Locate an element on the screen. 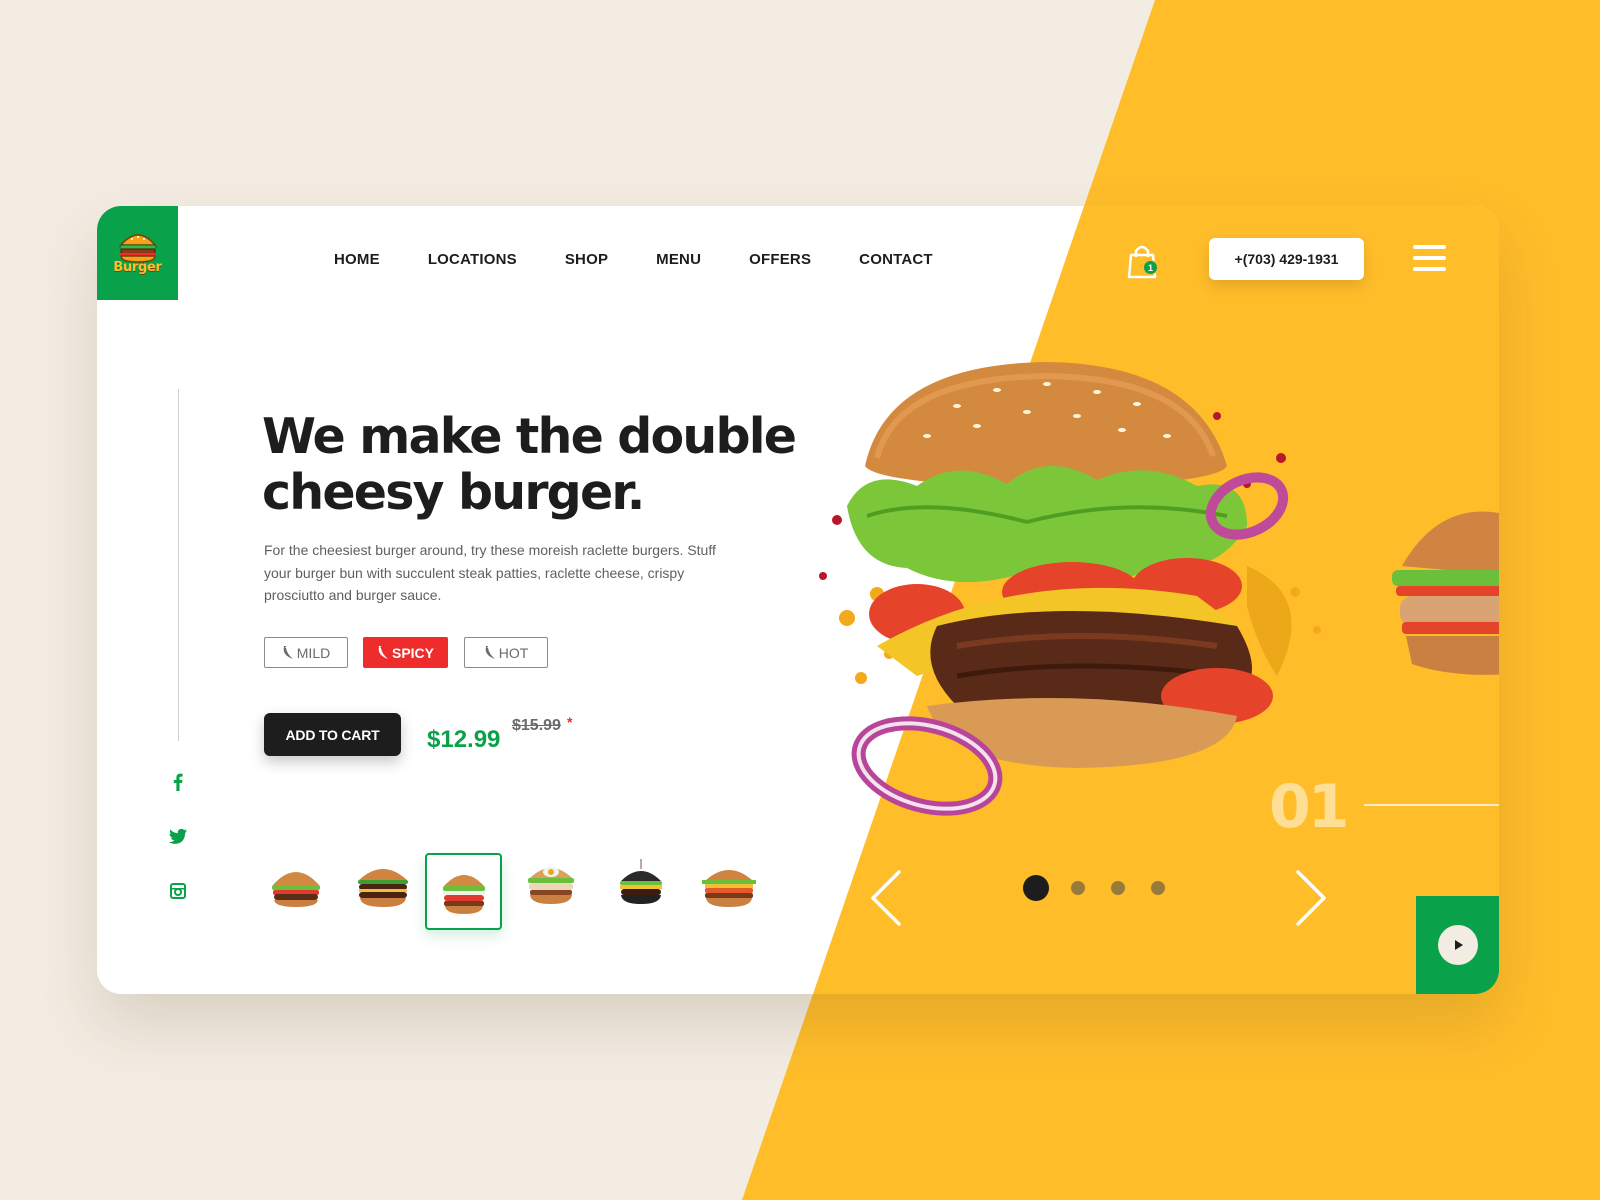 Image resolution: width=1600 pixels, height=1200 pixels. chevron-right-icon is located at coordinates (1310, 898).